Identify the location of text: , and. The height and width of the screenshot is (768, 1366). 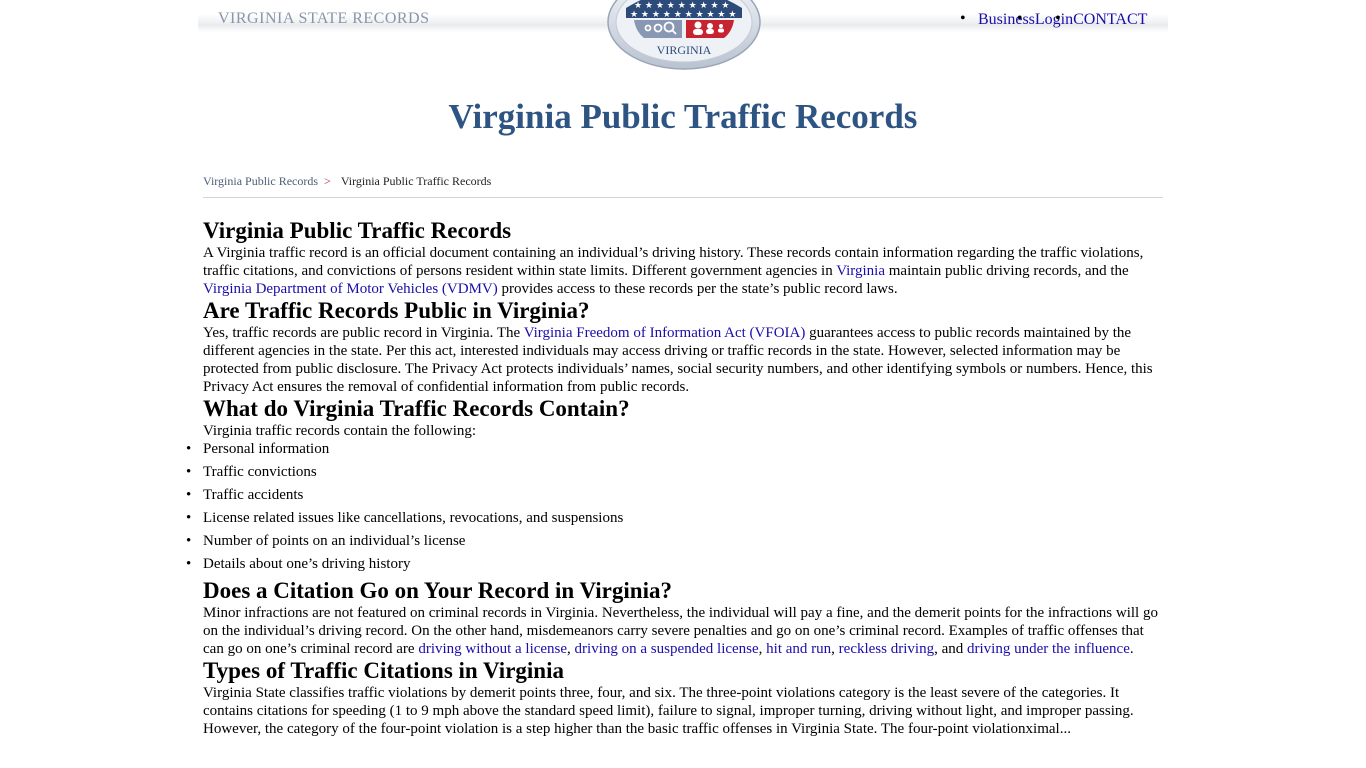
(950, 649).